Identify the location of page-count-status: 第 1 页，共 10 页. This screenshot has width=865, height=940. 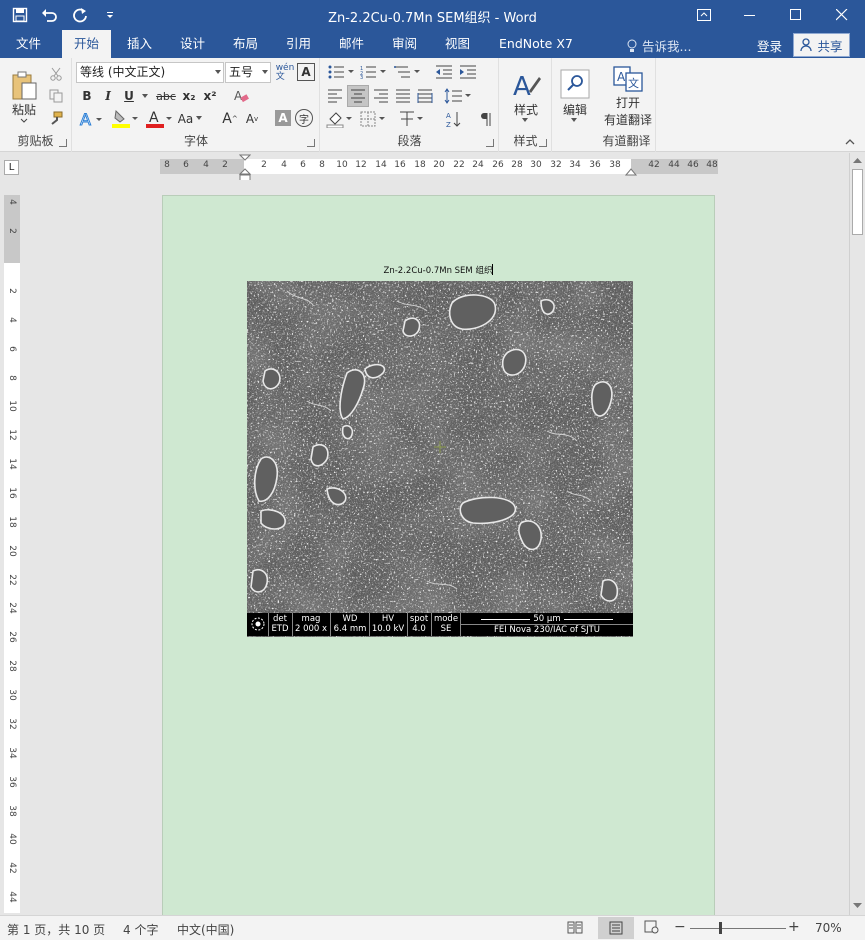
(56, 929).